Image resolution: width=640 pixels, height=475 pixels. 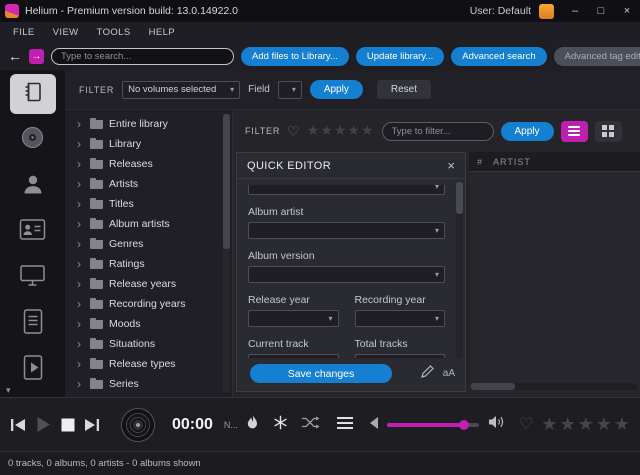 What do you see at coordinates (464, 424) in the screenshot?
I see `volume-thumb` at bounding box center [464, 424].